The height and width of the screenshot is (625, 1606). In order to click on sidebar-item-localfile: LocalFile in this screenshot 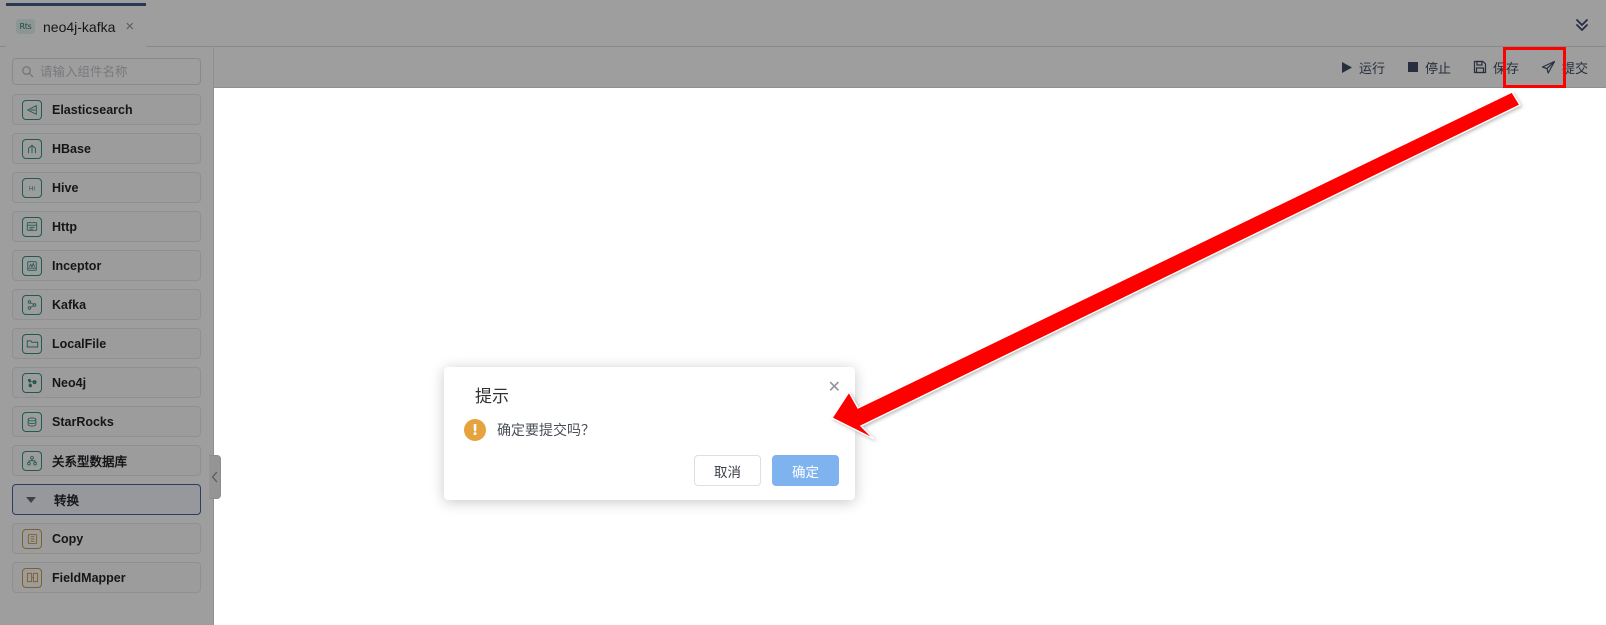, I will do `click(106, 343)`.